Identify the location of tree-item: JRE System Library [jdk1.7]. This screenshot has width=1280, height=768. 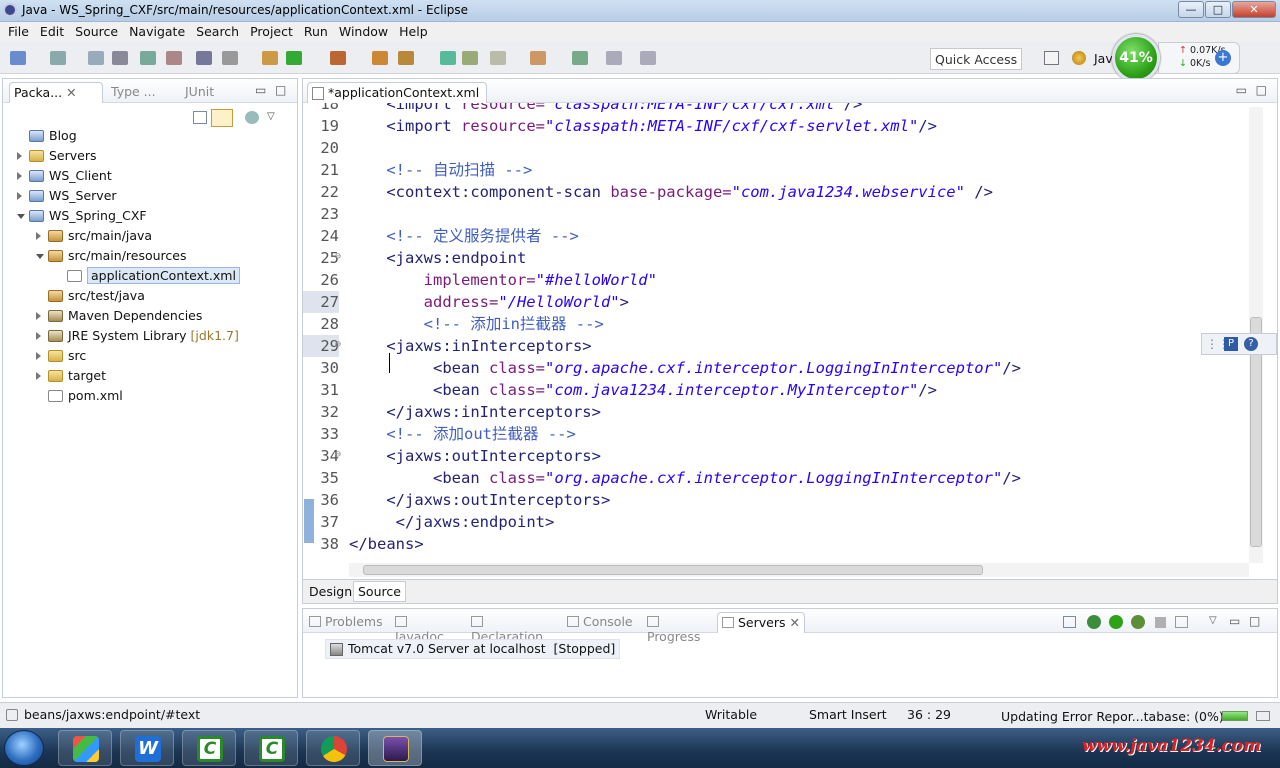
(150, 337).